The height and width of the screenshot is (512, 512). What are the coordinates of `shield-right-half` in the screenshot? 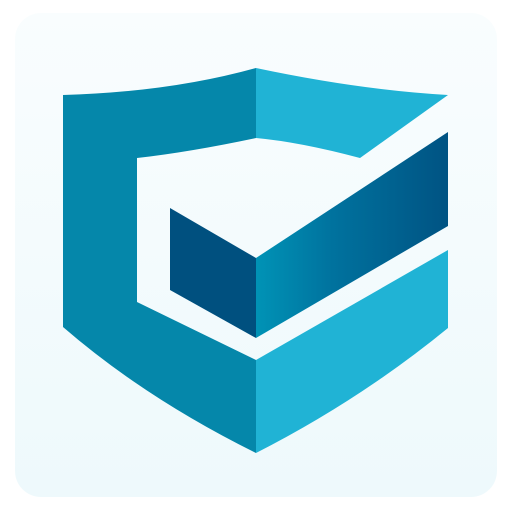 It's located at (352, 113).